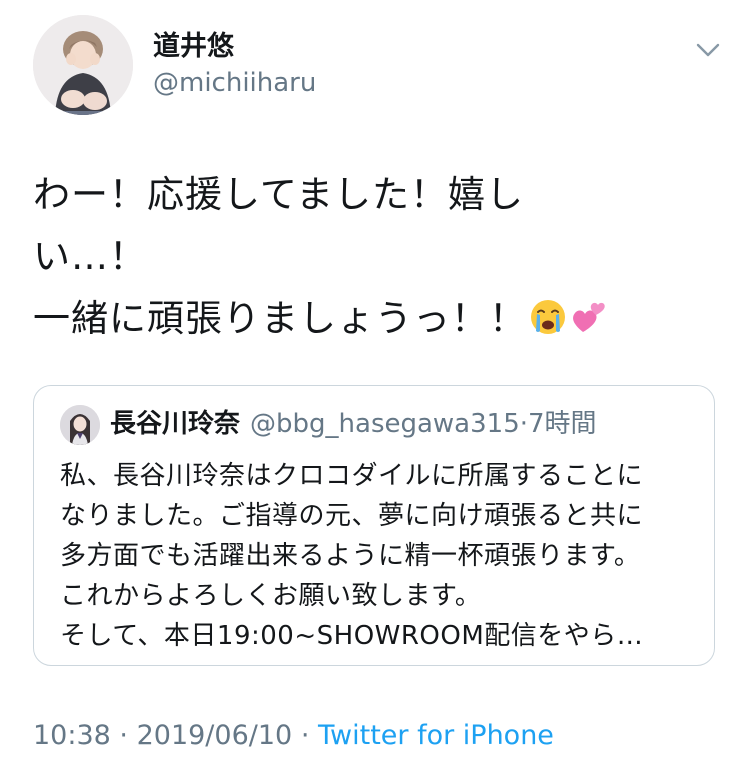 Image resolution: width=750 pixels, height=782 pixels. I want to click on chevron-down-icon, so click(708, 50).